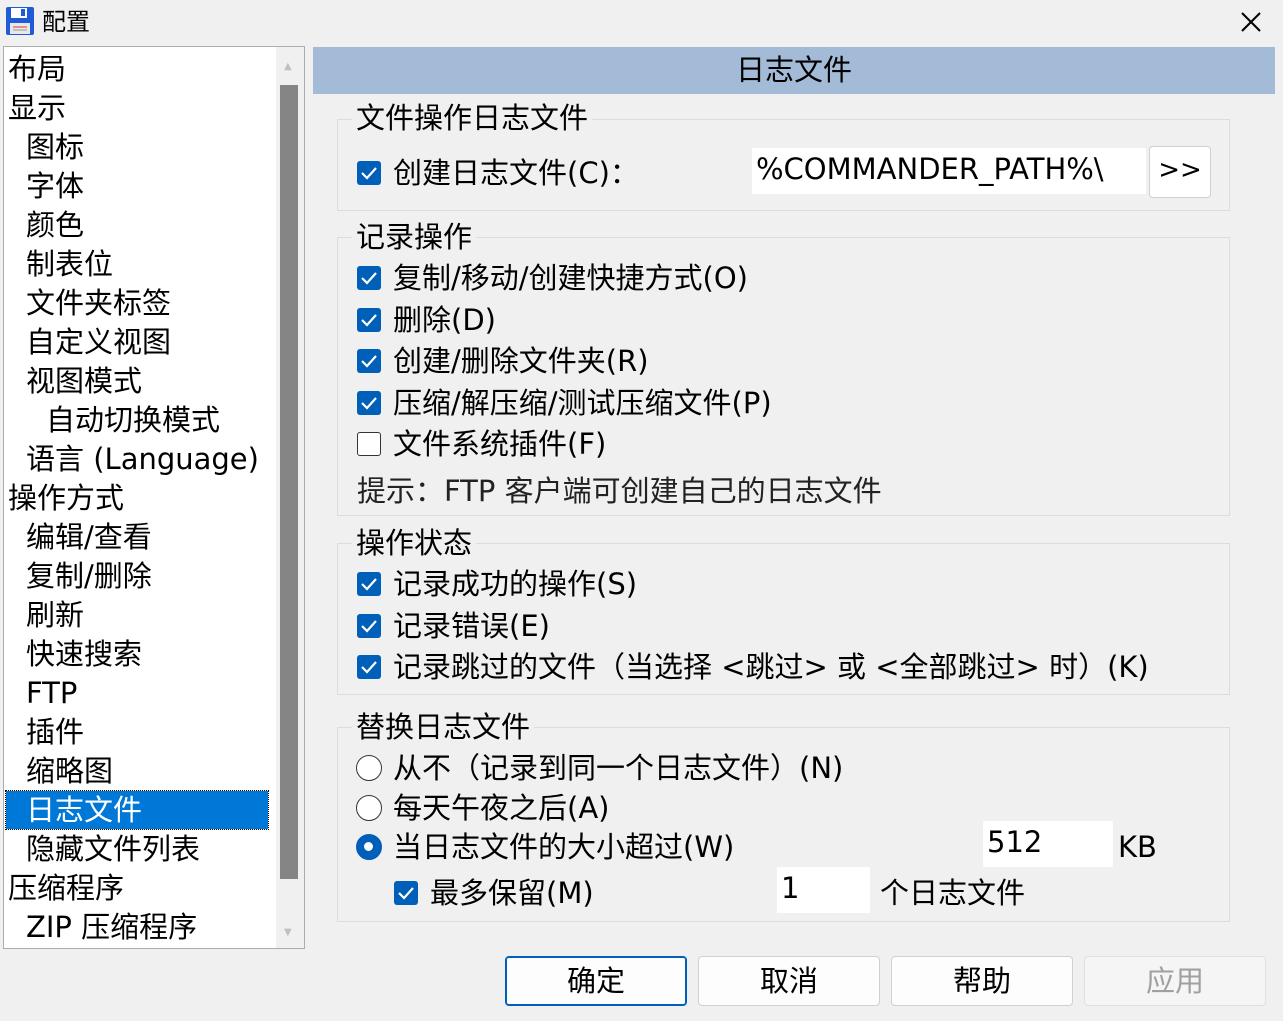  Describe the element at coordinates (982, 981) in the screenshot. I see `help-button: 帮助` at that location.